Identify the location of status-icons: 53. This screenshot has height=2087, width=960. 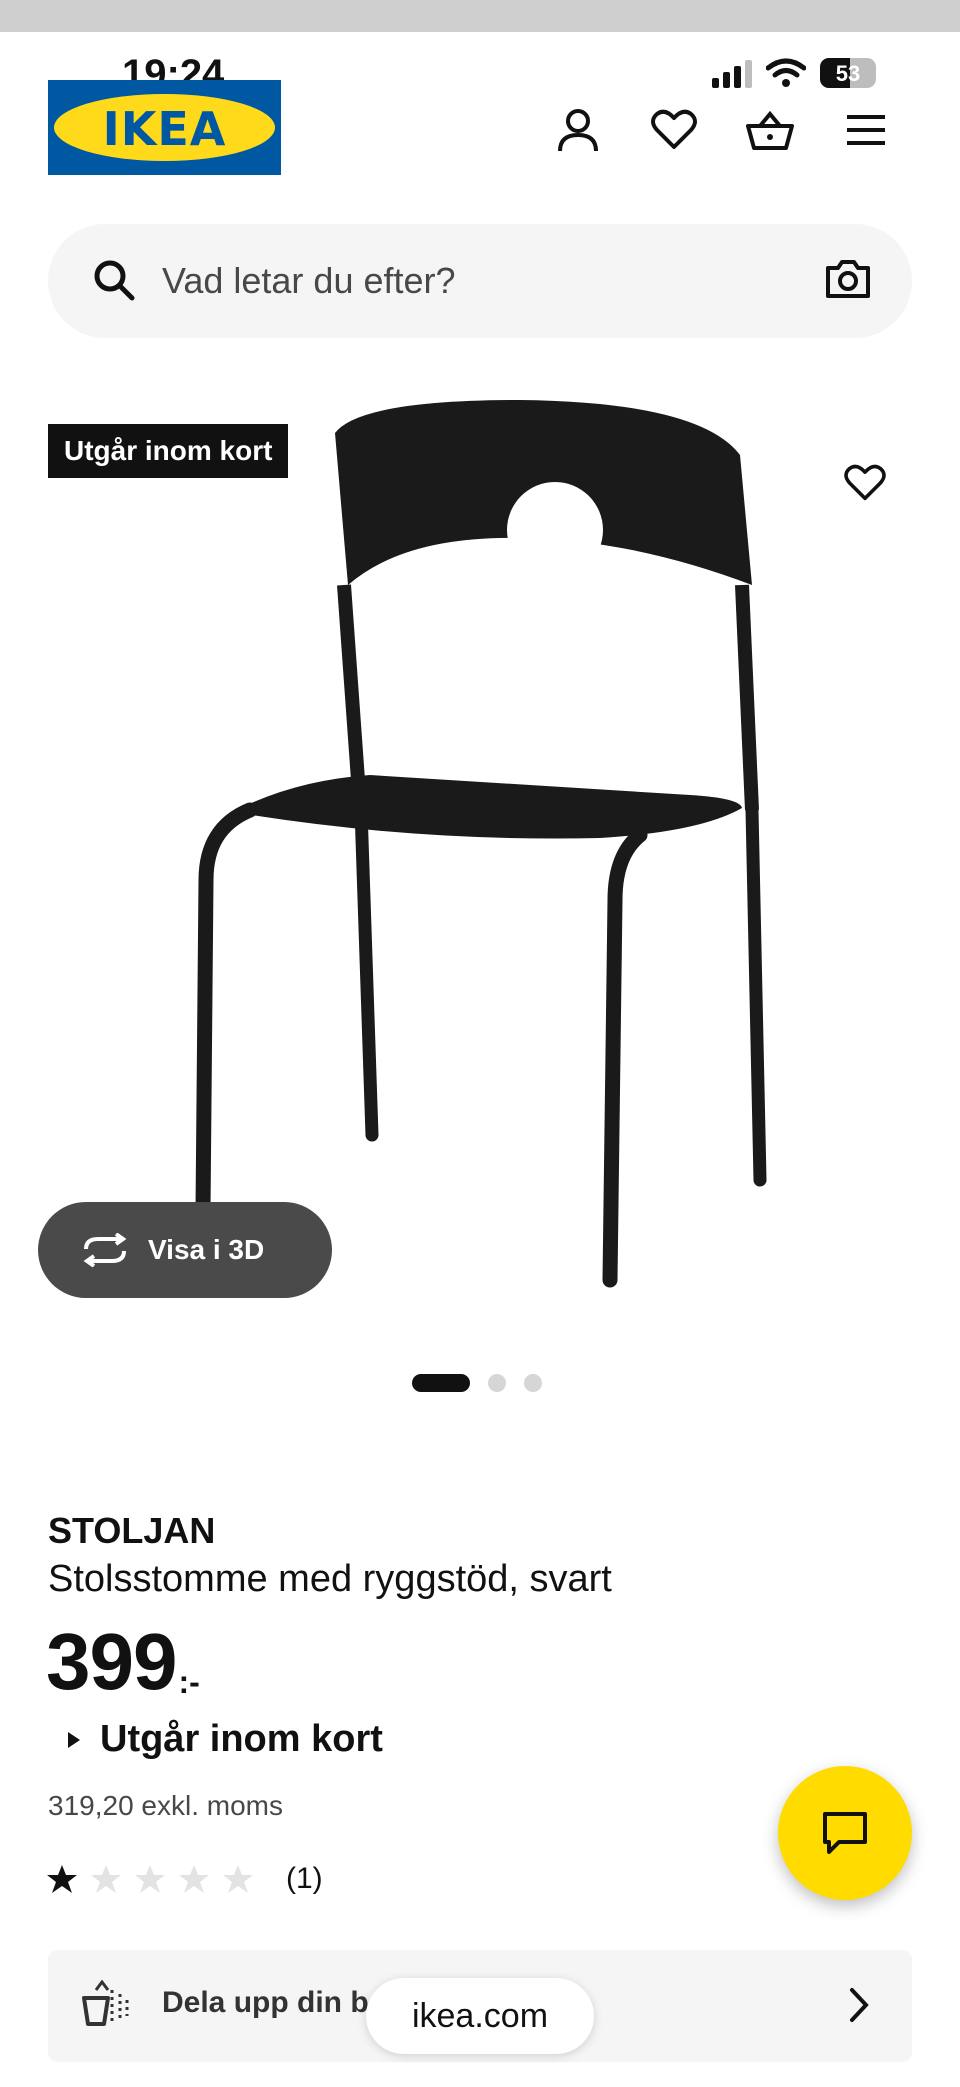
(794, 73).